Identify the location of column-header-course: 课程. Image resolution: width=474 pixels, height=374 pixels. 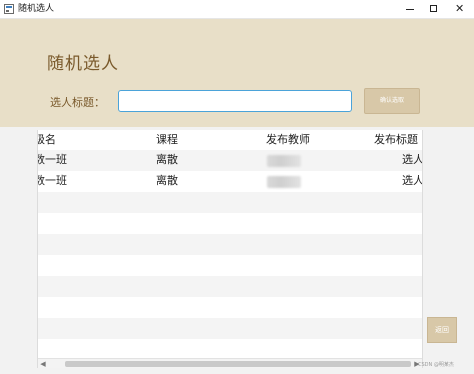
(167, 140).